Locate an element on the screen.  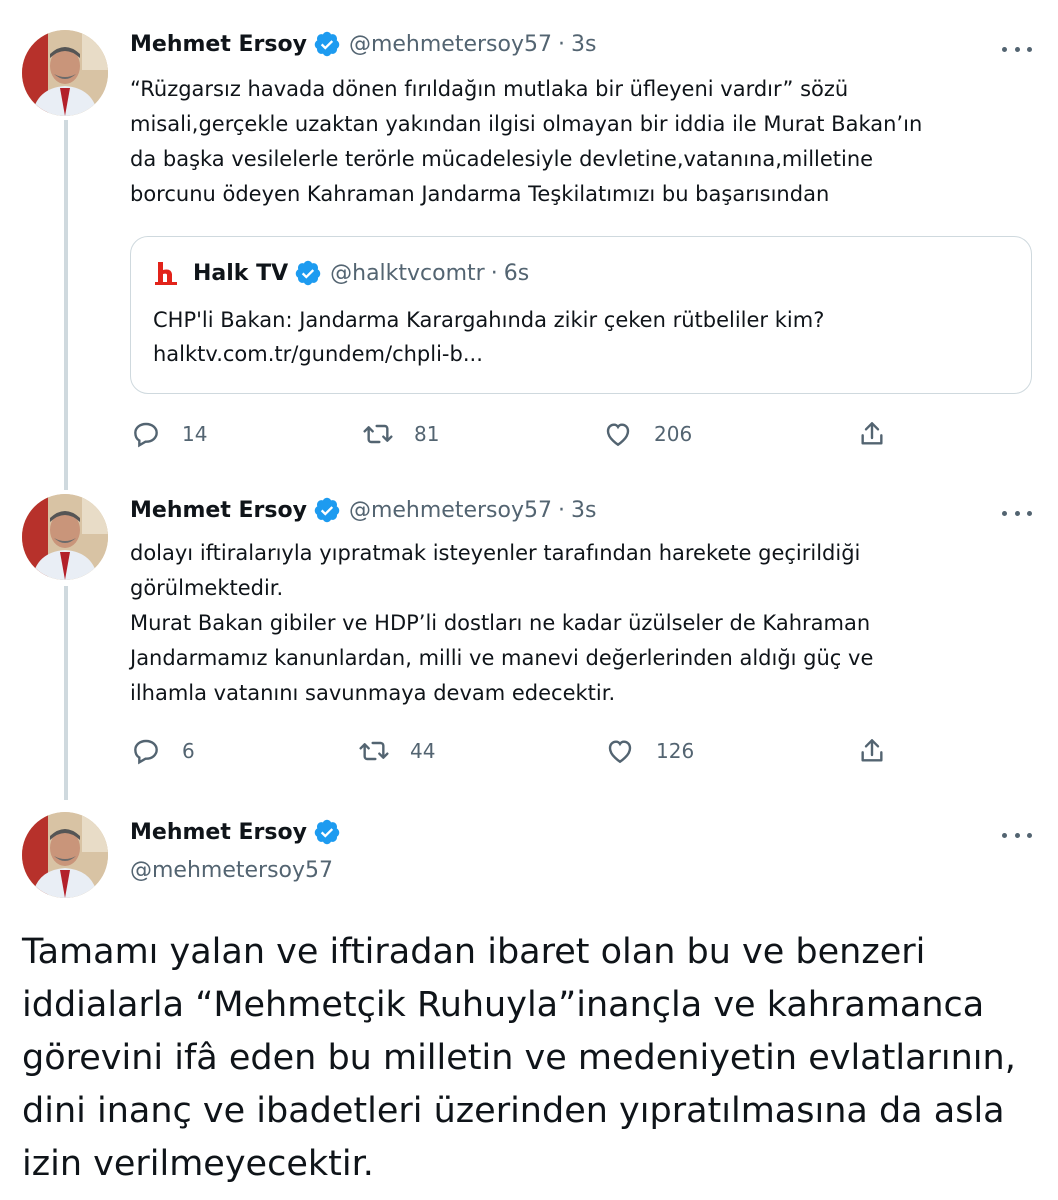
like-button: 126 is located at coordinates (649, 751).